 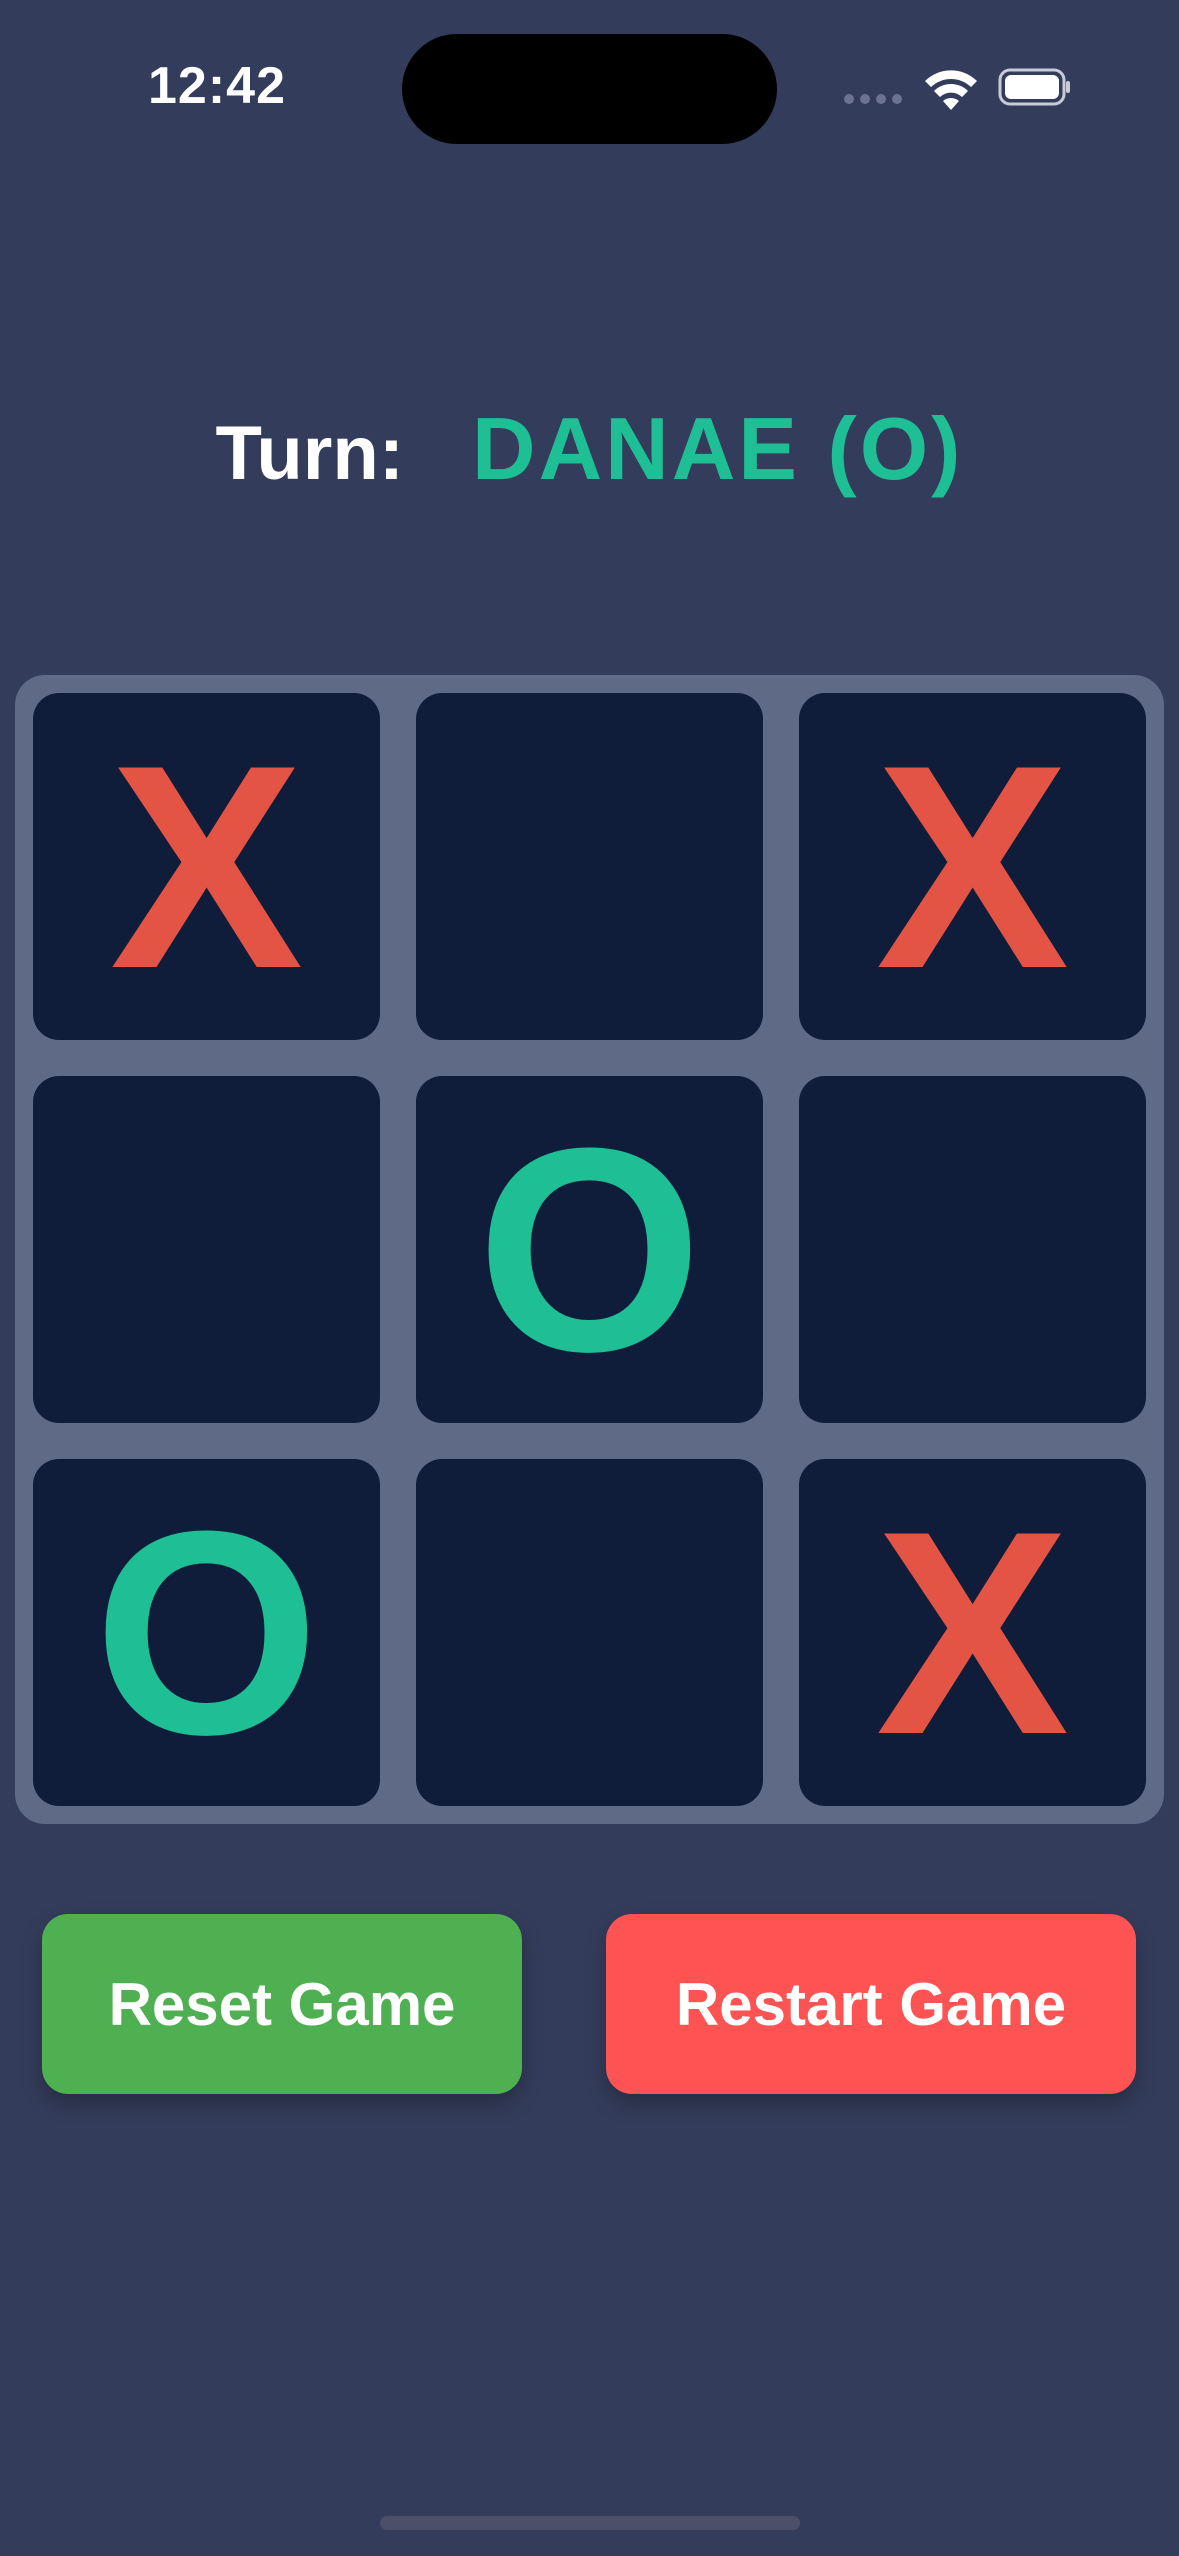 What do you see at coordinates (1034, 87) in the screenshot?
I see `battery-icon` at bounding box center [1034, 87].